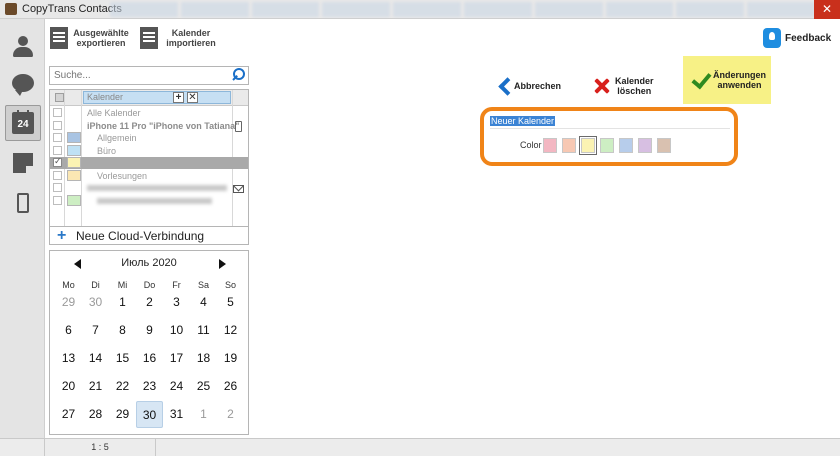 This screenshot has width=840, height=456. What do you see at coordinates (238, 189) in the screenshot?
I see `mail-icon` at bounding box center [238, 189].